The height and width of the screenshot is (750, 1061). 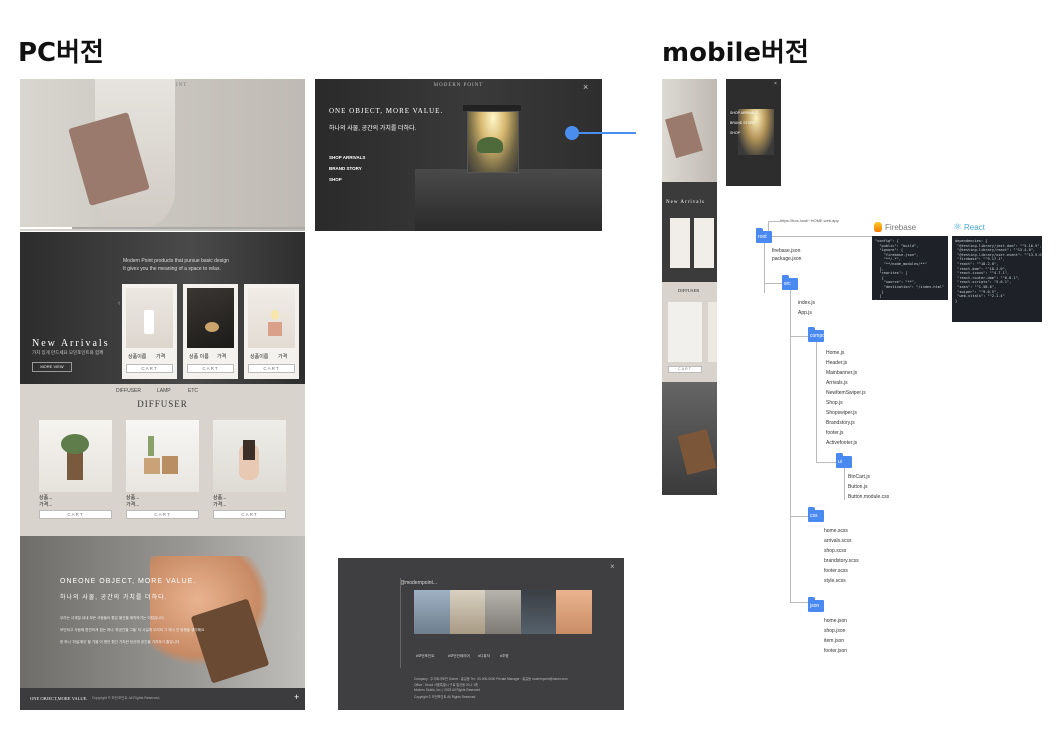 I want to click on footer-slogan: ONE OBJECT,MORE VALUE., so click(x=59, y=698).